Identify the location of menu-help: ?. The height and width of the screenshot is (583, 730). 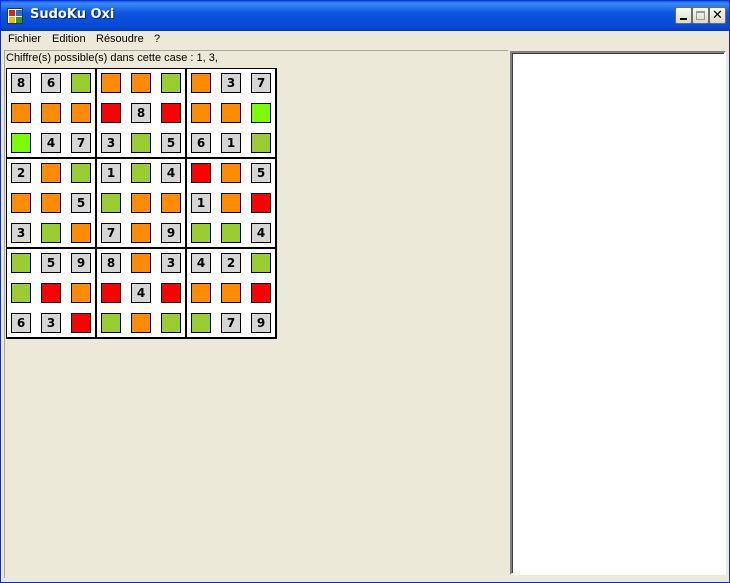
(157, 39).